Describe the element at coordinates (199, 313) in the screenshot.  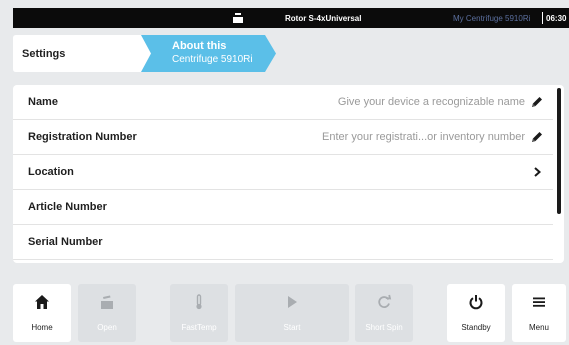
I see `fasttemp-button: FastTemp` at that location.